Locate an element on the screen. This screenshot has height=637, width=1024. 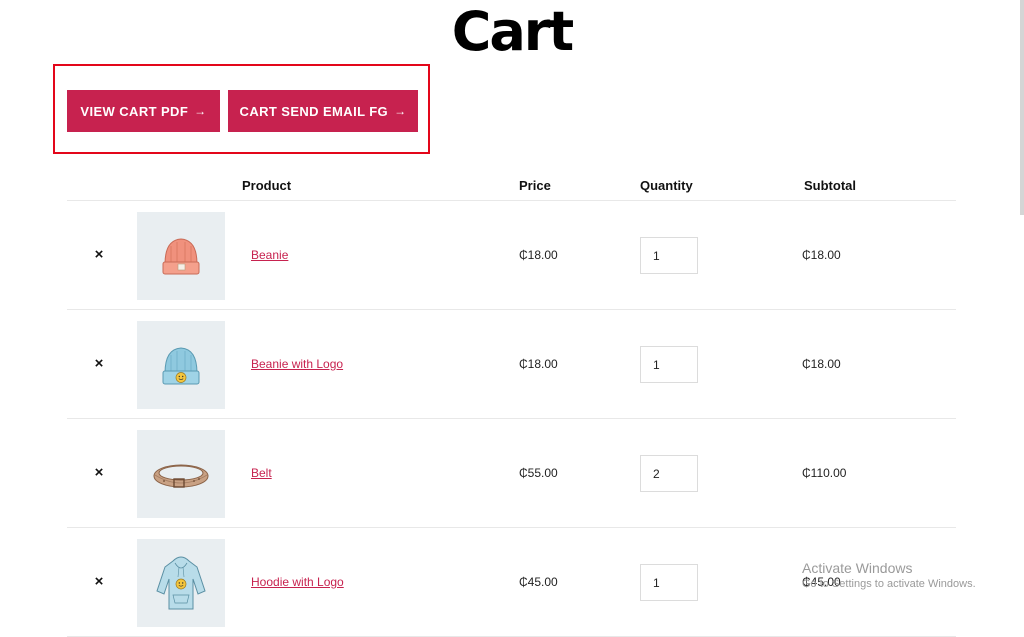
hoodie-graphic is located at coordinates (181, 583).